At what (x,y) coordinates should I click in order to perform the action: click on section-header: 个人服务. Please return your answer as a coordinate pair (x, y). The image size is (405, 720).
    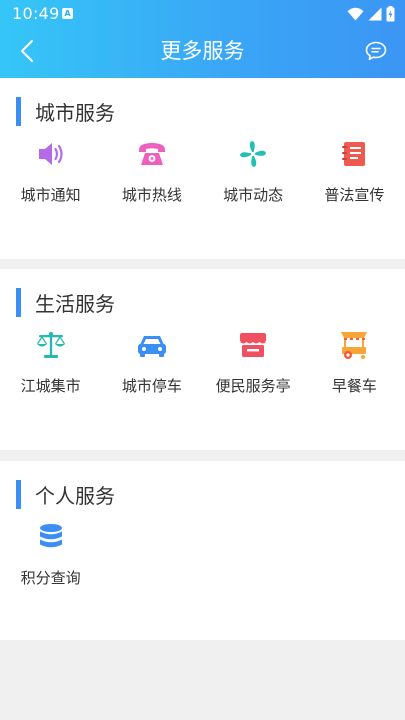
    Looking at the image, I should click on (65, 494).